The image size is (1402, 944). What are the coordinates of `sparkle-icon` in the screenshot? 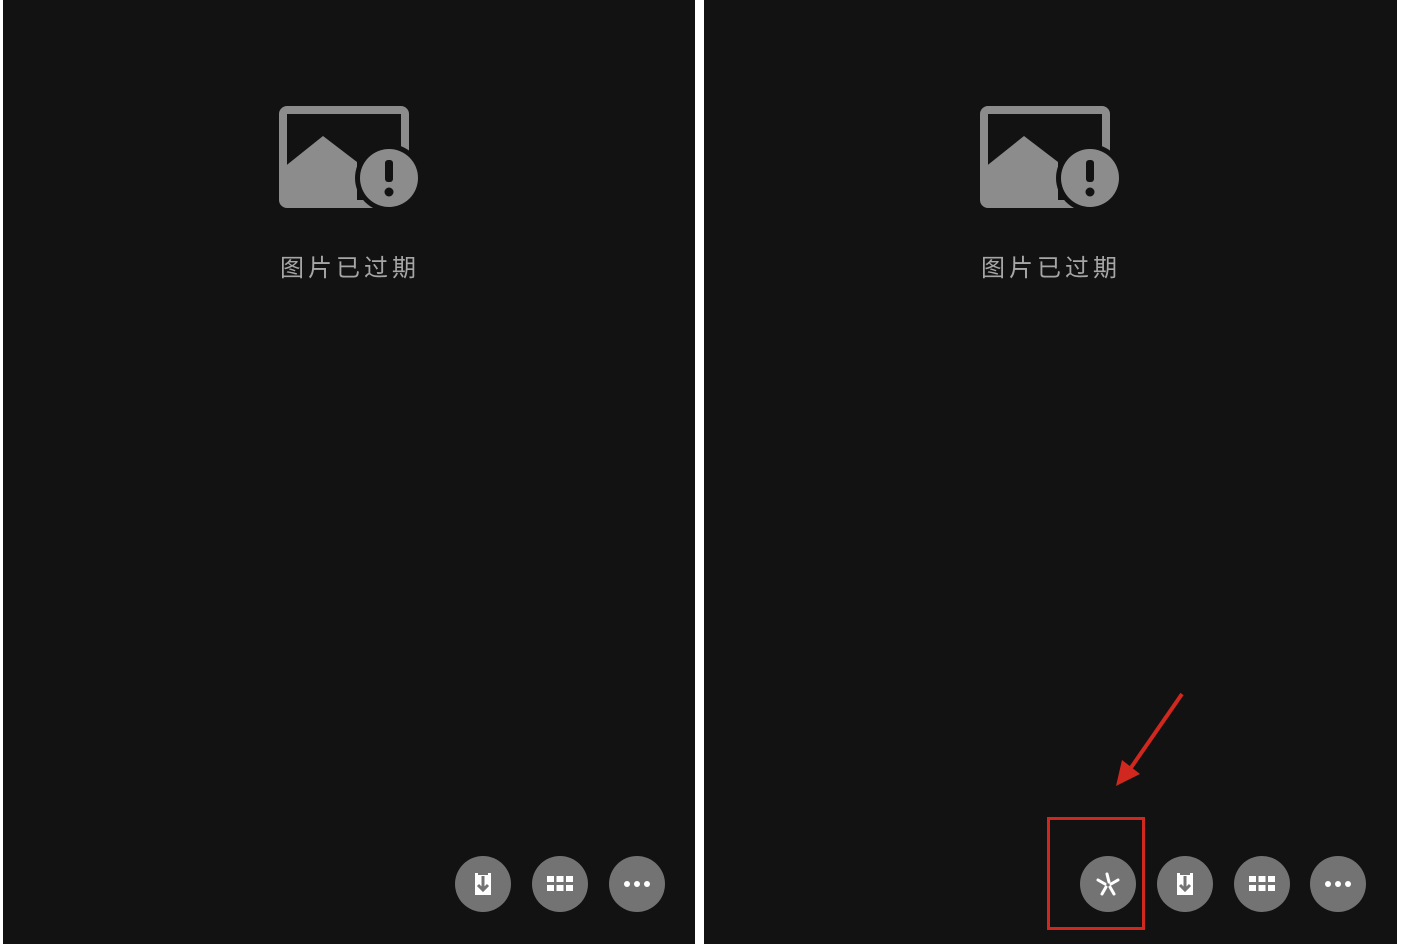 It's located at (1108, 884).